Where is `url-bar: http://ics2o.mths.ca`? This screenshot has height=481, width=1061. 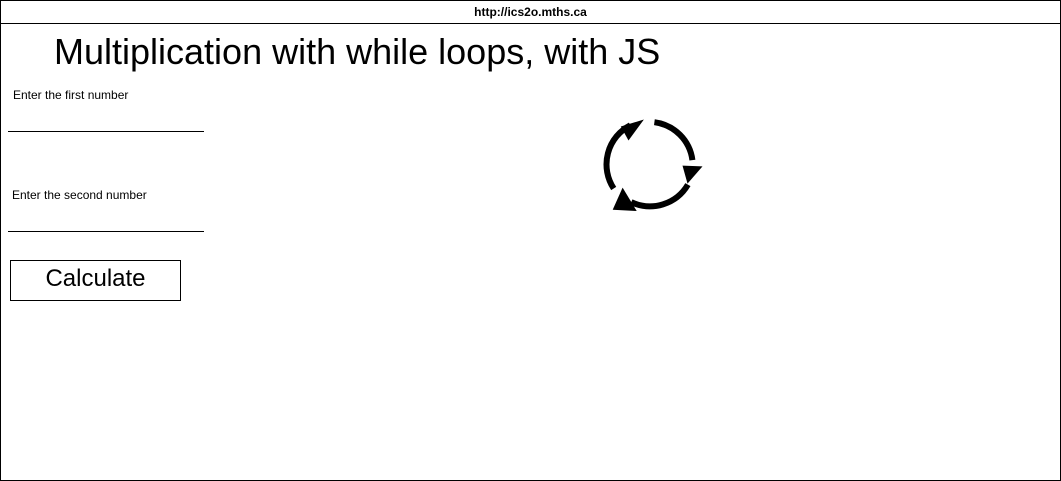 url-bar: http://ics2o.mths.ca is located at coordinates (530, 12).